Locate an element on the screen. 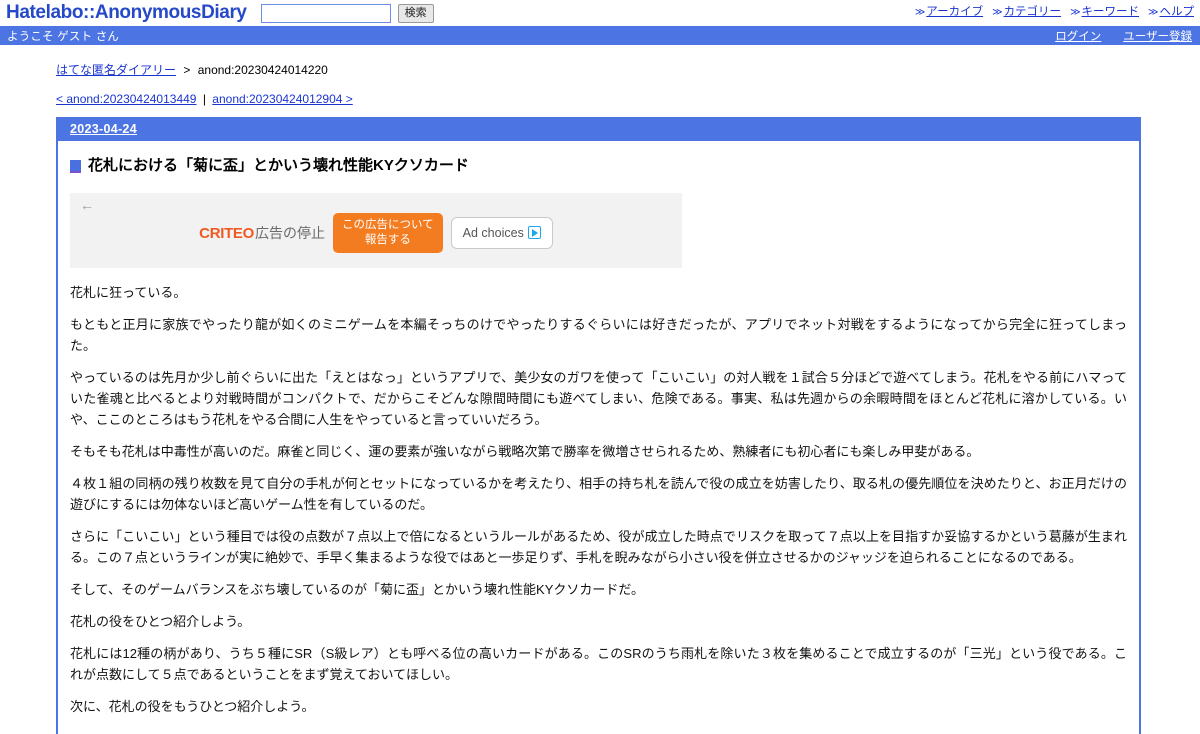  search-form: 検索 is located at coordinates (347, 13).